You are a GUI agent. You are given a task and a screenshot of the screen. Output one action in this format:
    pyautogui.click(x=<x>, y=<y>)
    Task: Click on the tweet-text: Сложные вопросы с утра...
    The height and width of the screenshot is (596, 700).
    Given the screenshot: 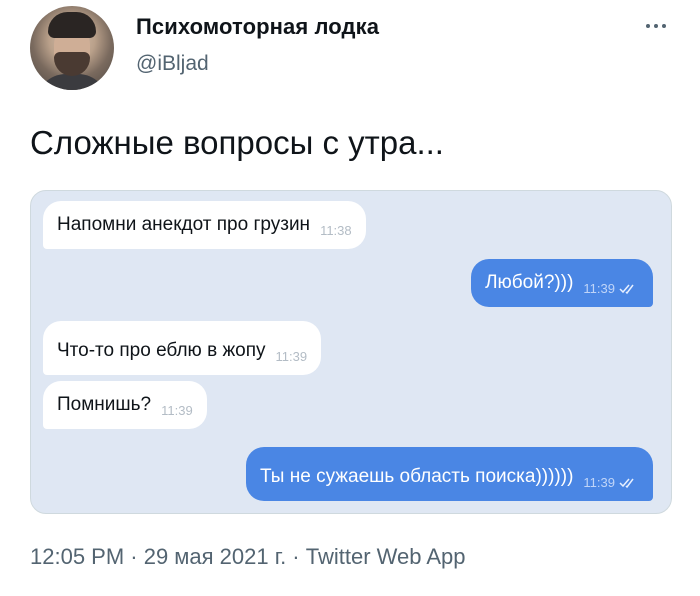 What is the action you would take?
    pyautogui.click(x=237, y=142)
    